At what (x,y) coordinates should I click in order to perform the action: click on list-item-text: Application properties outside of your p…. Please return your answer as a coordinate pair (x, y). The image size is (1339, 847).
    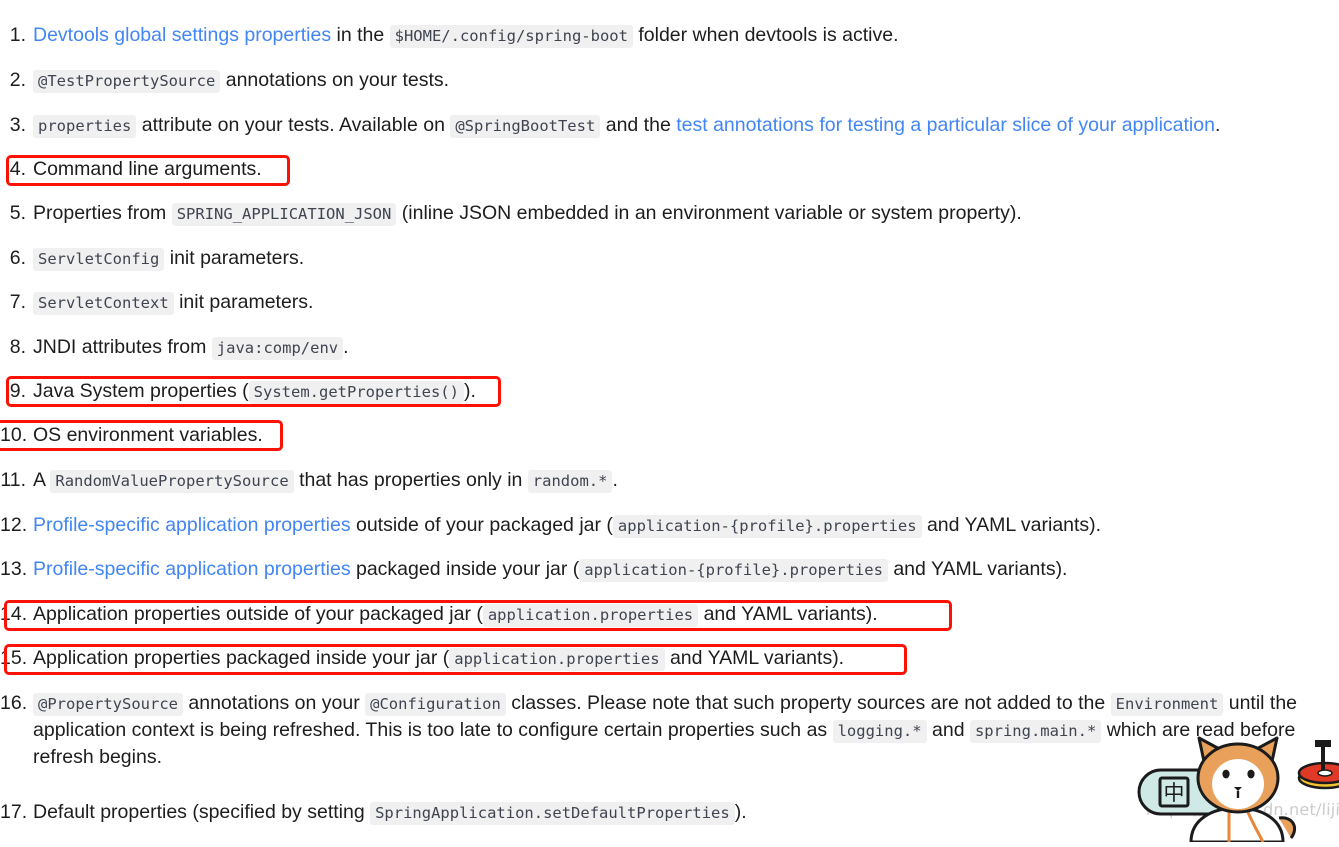
    Looking at the image, I should click on (455, 615).